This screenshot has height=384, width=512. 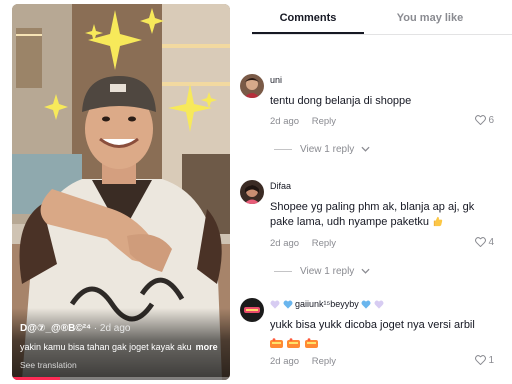 I want to click on video-author-line: D@⑦_@®B©²⁴ · 2d ago, so click(x=75, y=328).